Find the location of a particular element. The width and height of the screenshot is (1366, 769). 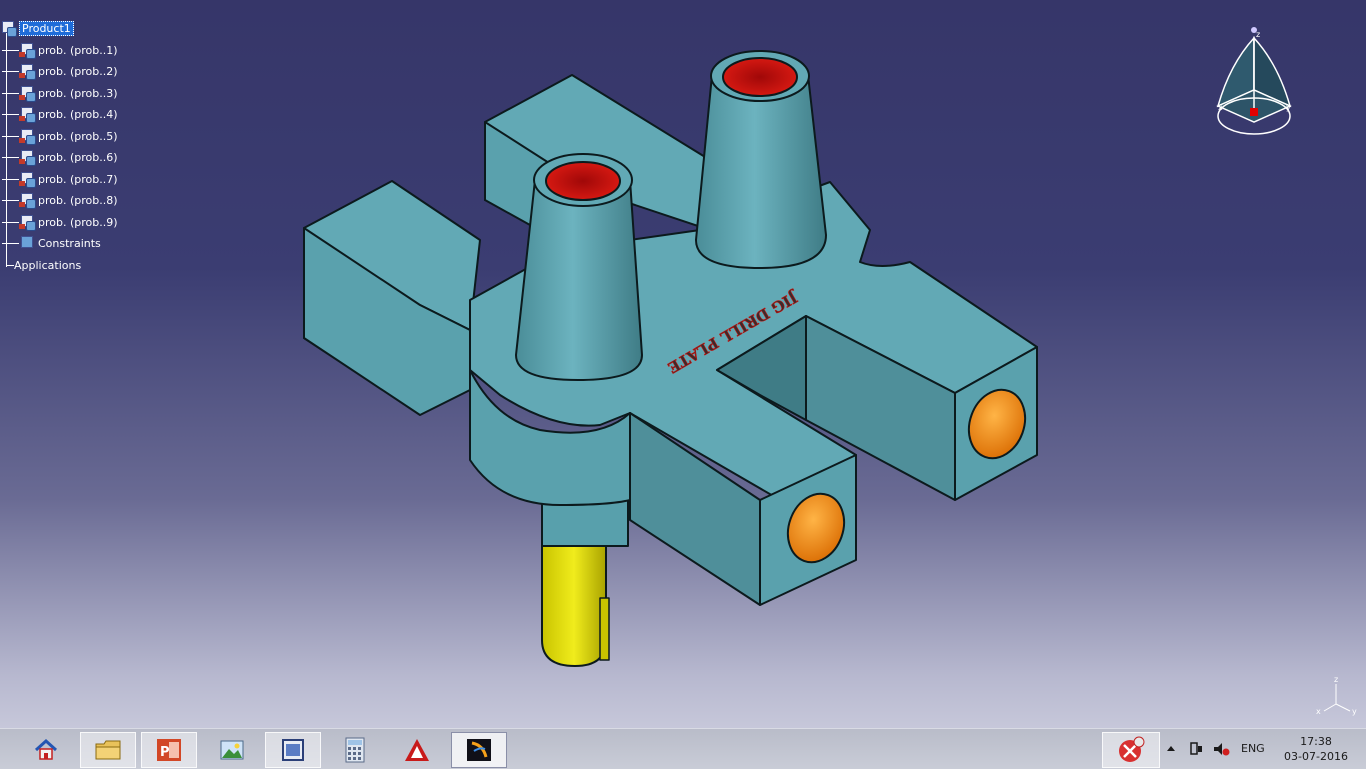

taskbar-powerpoint-button: P is located at coordinates (169, 750).